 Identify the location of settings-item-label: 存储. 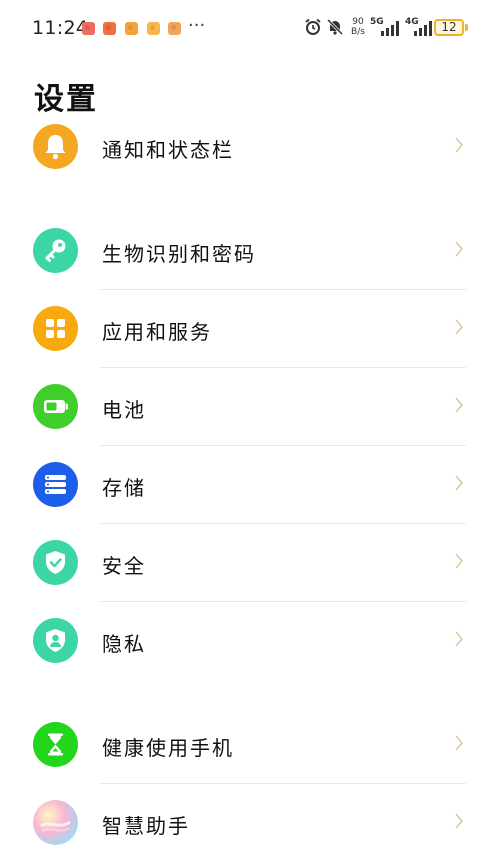
(124, 488).